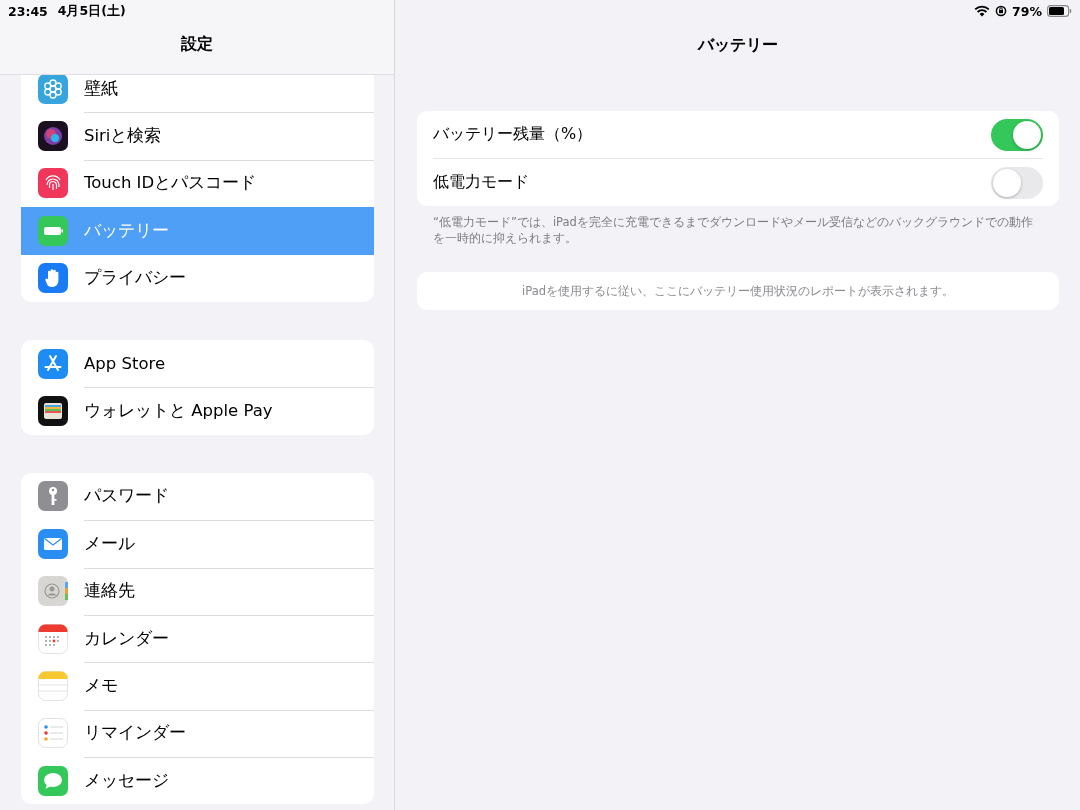 The height and width of the screenshot is (810, 1080). Describe the element at coordinates (197, 183) in the screenshot. I see `sidebar-item: Touch IDとパスコード` at that location.